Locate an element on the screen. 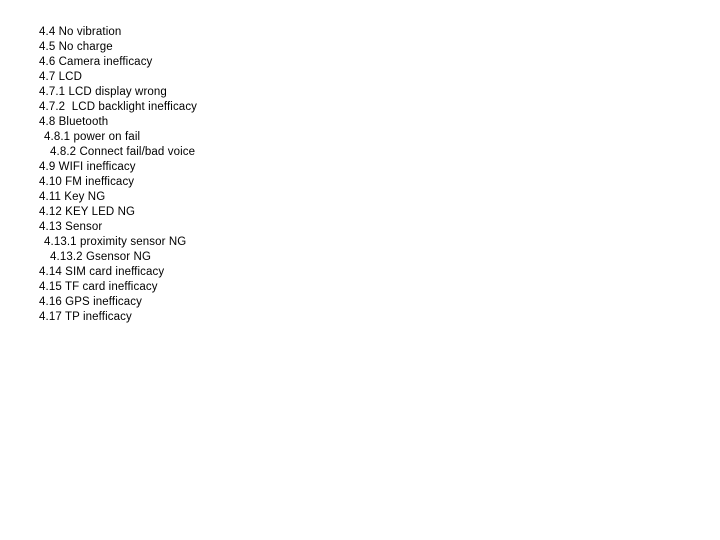 Image resolution: width=720 pixels, height=540 pixels. outline-item: 4.12 KEY LED NG is located at coordinates (87, 212).